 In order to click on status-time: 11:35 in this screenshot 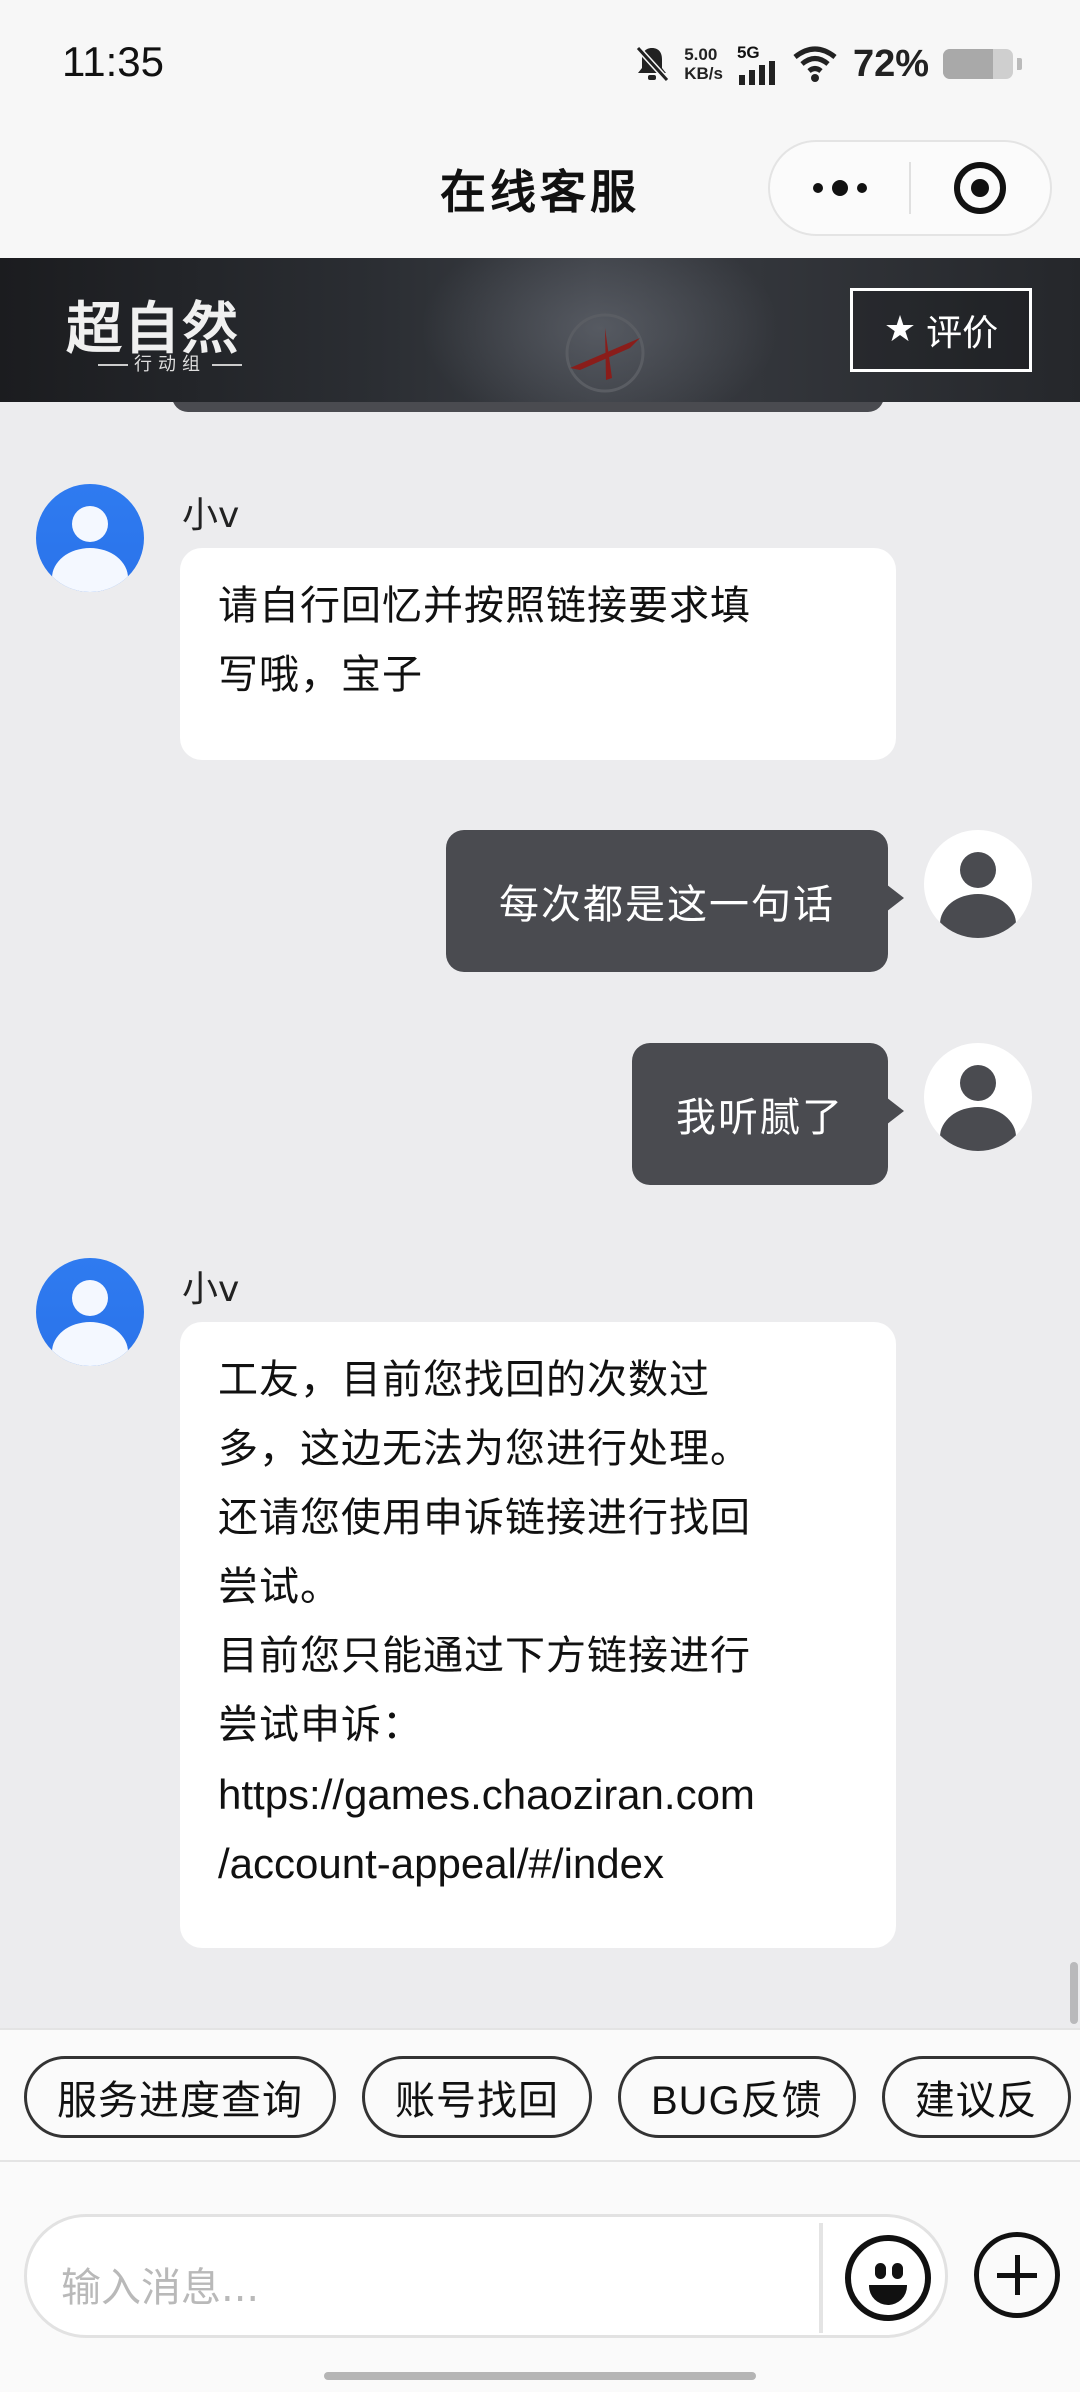, I will do `click(113, 61)`.